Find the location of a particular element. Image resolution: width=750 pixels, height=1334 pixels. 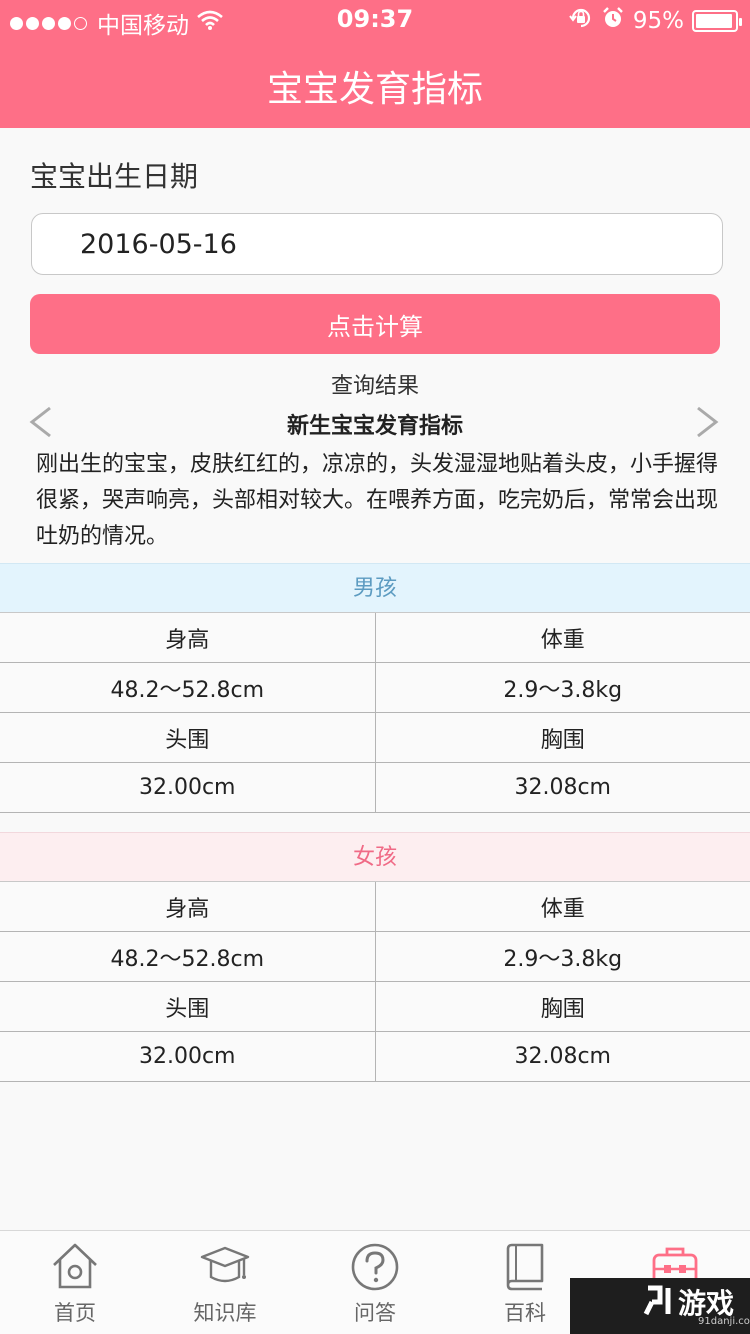

status-bar: 中国移动 09:37 95% is located at coordinates (375, 20).